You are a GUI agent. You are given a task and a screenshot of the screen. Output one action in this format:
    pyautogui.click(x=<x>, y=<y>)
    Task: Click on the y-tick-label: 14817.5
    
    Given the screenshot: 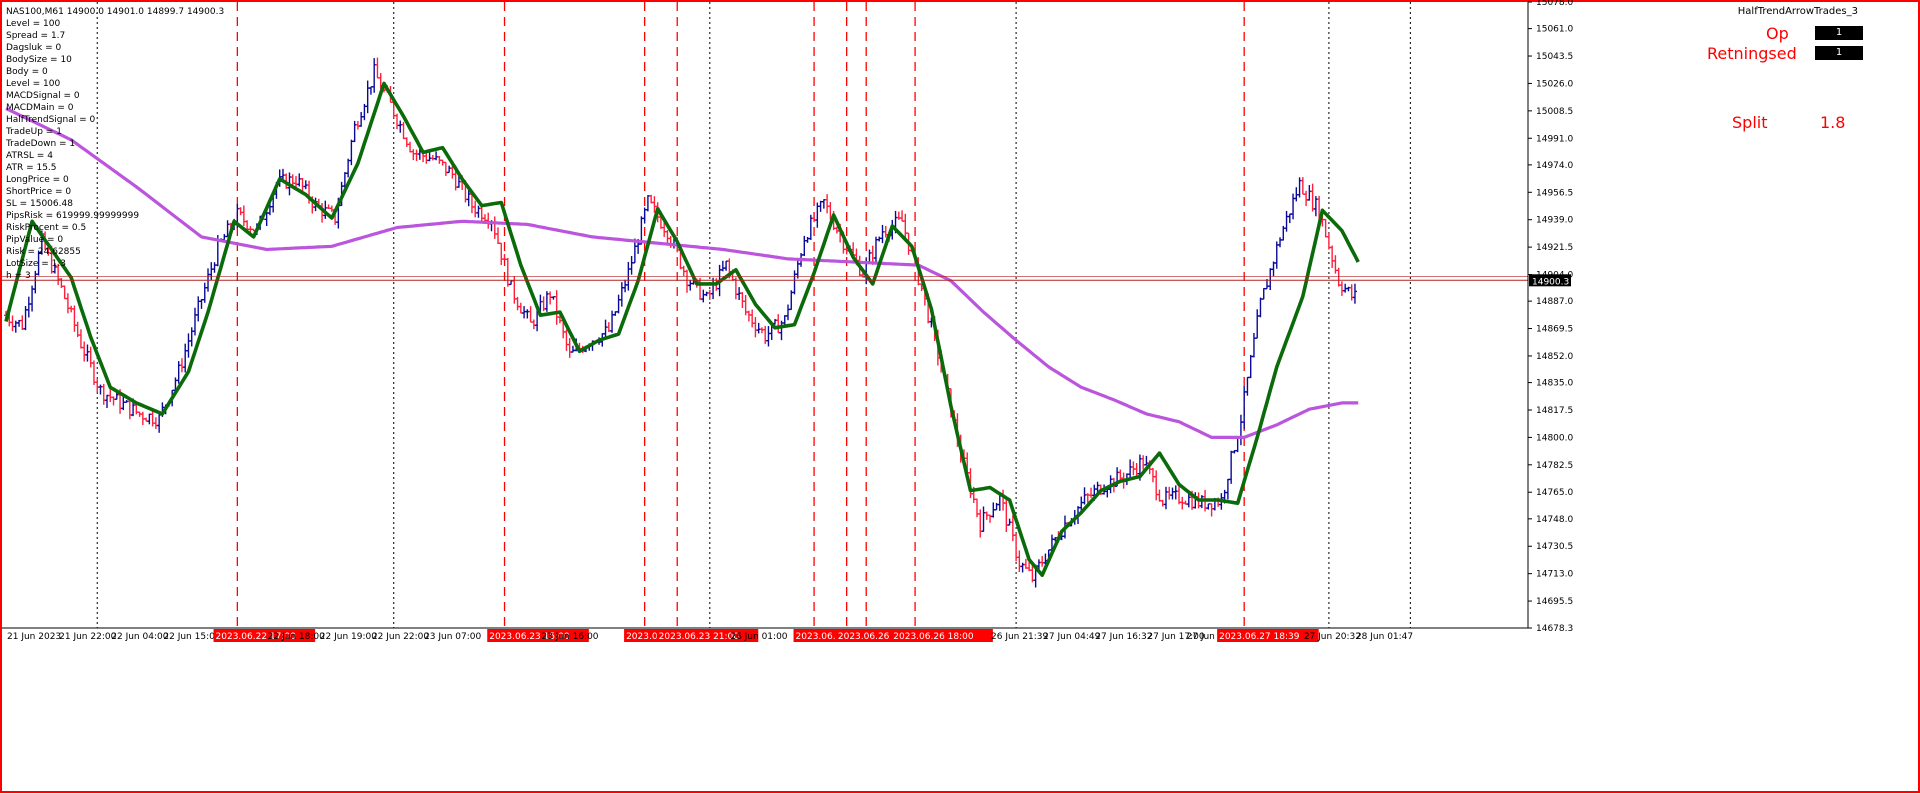 What is the action you would take?
    pyautogui.click(x=1554, y=411)
    